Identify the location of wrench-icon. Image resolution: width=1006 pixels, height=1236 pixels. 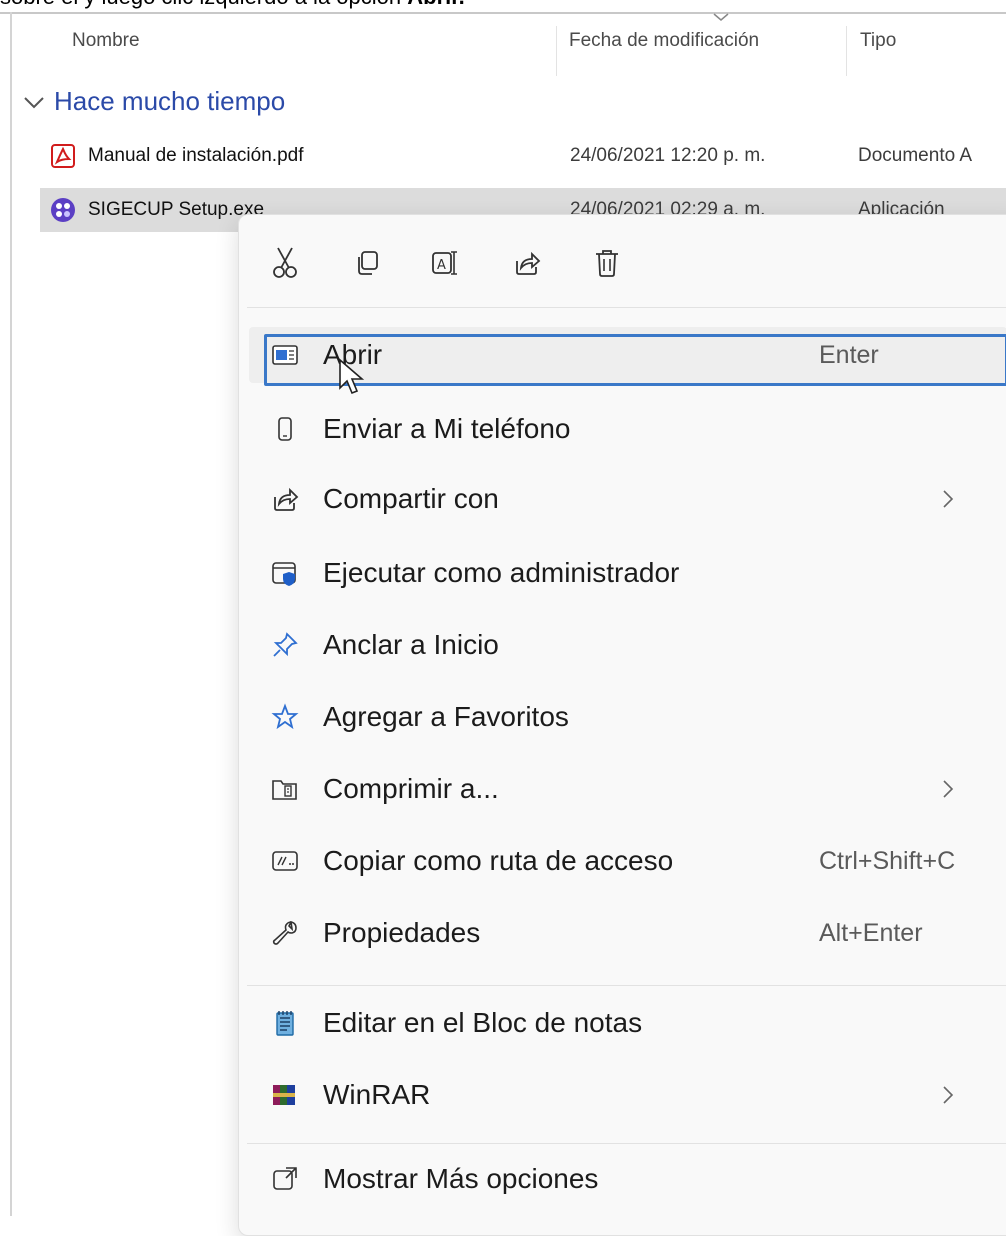
(285, 933).